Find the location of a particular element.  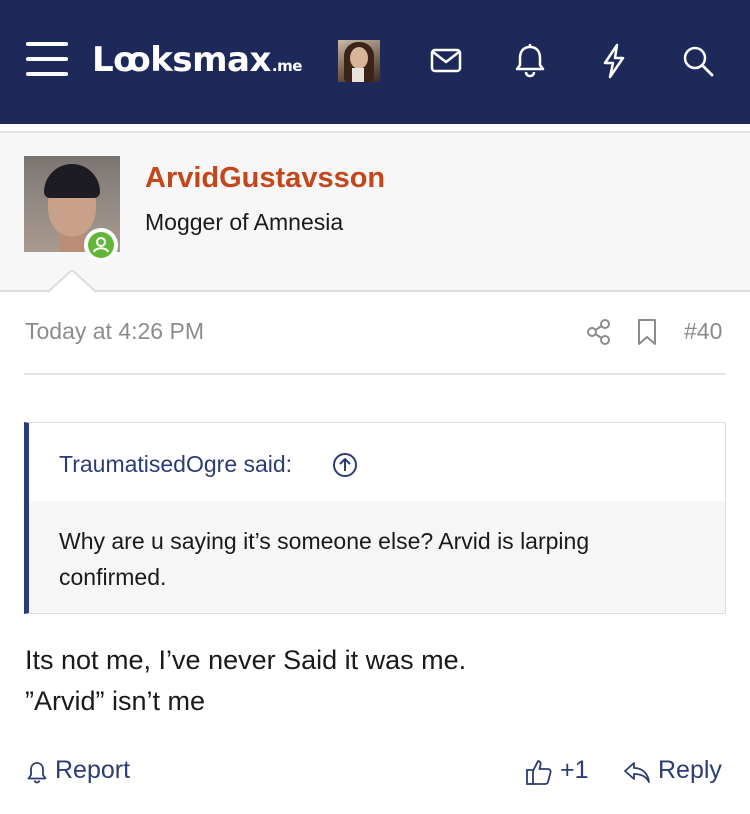

online-status-icon is located at coordinates (101, 245).